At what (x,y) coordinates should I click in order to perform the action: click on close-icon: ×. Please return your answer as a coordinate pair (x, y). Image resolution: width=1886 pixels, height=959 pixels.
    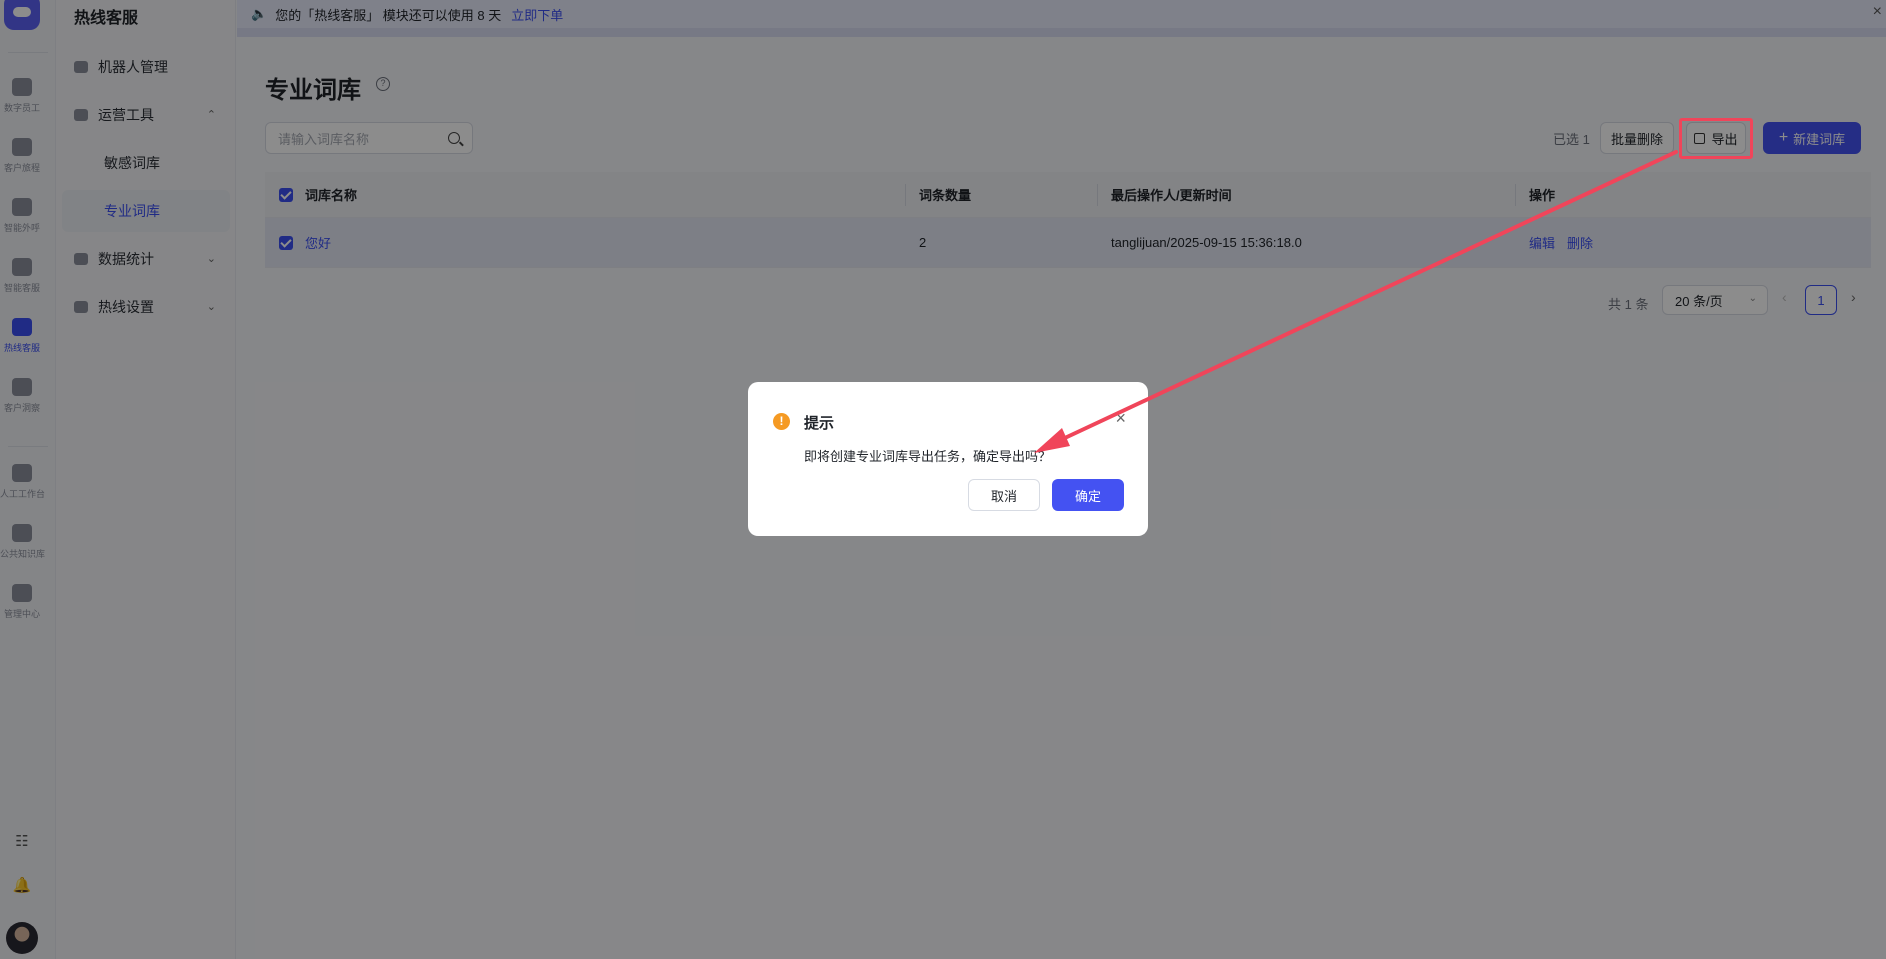
    Looking at the image, I should click on (1120, 418).